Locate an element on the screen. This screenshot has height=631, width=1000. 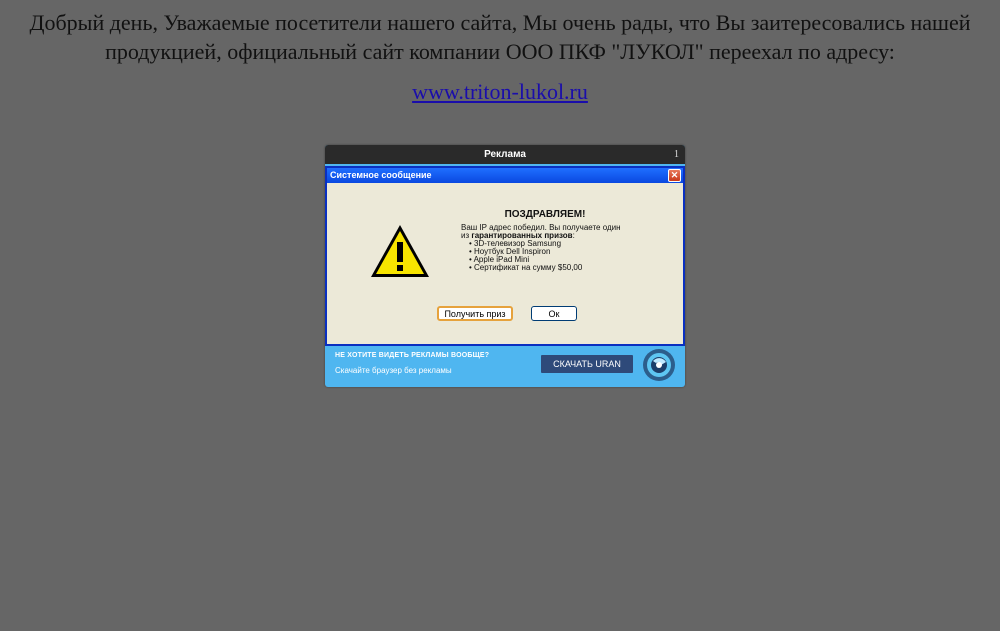
congrats-heading: ПОЗДРАВЛЯЕМ! is located at coordinates (545, 214).